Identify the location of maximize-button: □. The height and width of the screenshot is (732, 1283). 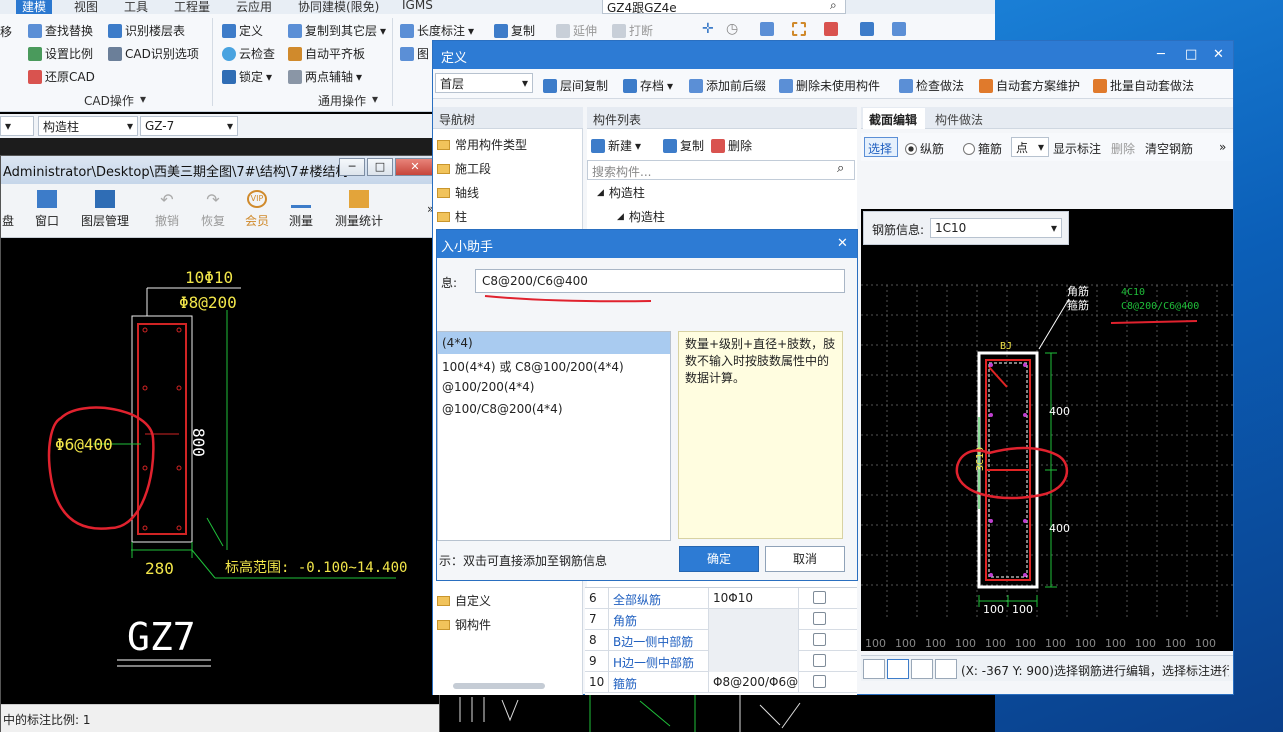
(1191, 54).